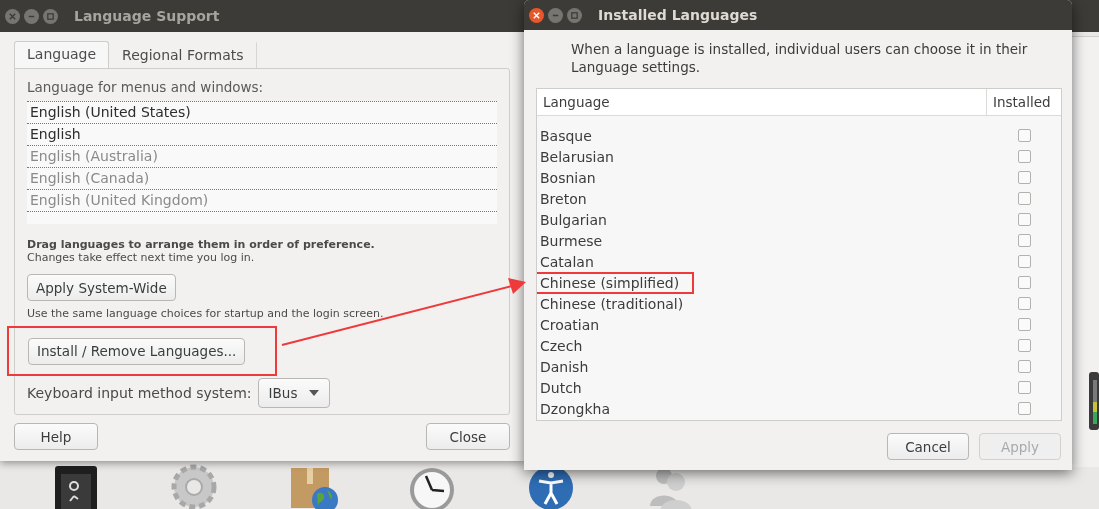 Image resolution: width=1099 pixels, height=509 pixels. Describe the element at coordinates (570, 324) in the screenshot. I see `language-name: Croatian` at that location.